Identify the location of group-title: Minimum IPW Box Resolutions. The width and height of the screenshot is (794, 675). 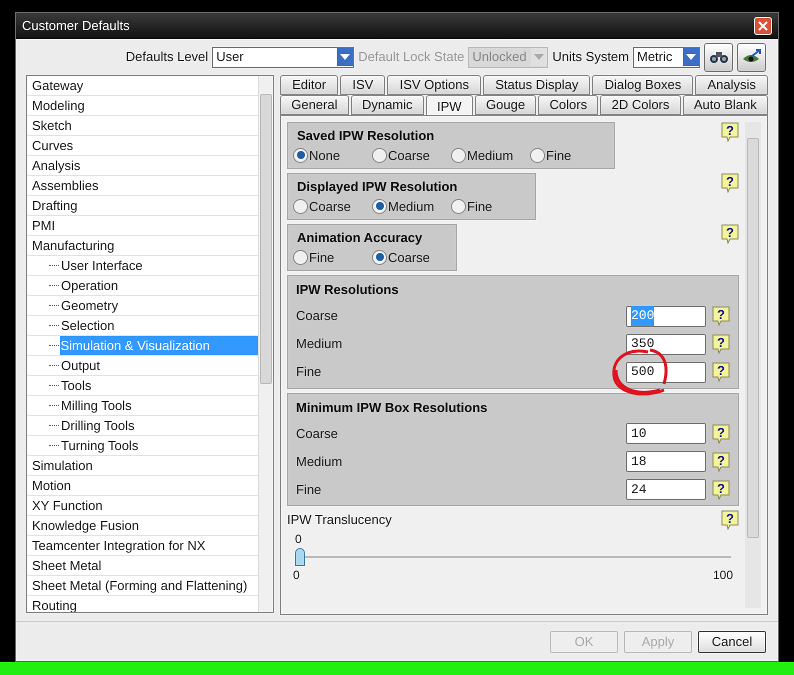
(392, 407).